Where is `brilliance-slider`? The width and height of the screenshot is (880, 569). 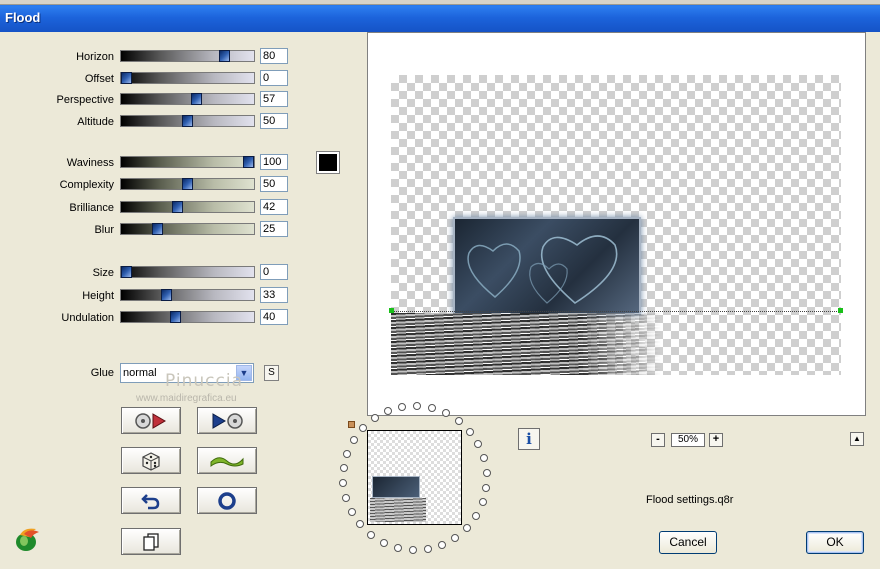 brilliance-slider is located at coordinates (187, 207).